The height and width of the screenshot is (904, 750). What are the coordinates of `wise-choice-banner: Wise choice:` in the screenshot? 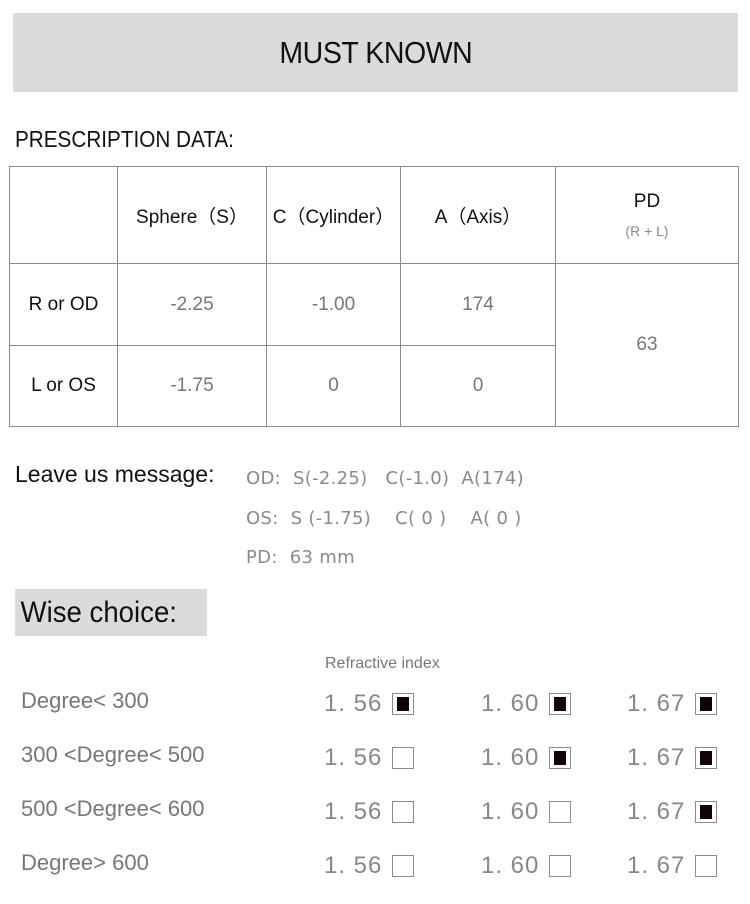 It's located at (111, 612).